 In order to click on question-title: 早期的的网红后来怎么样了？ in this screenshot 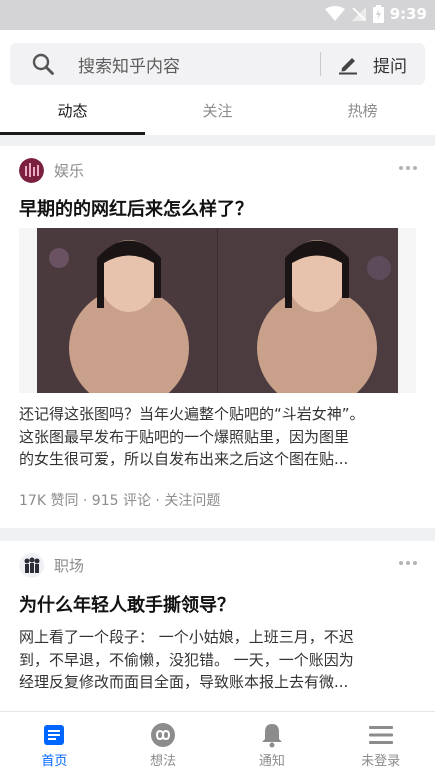, I will do `click(136, 208)`.